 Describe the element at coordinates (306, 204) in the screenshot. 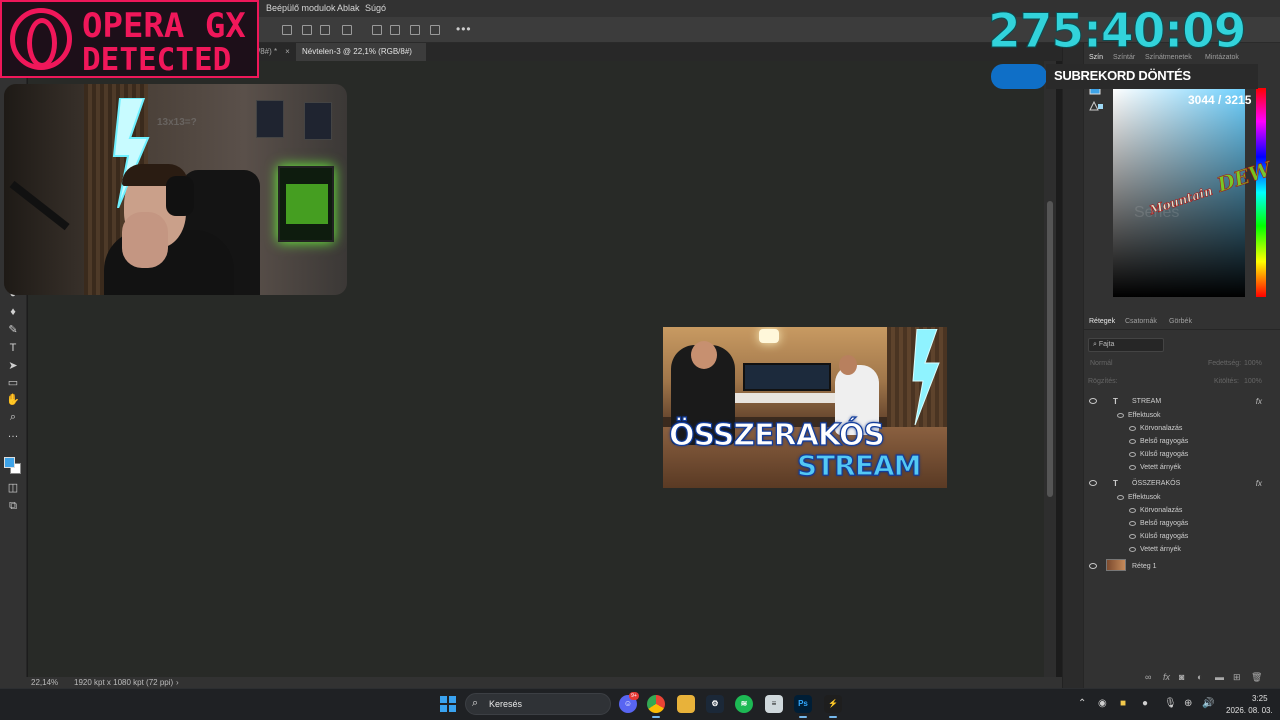

I see `gaming-pc` at that location.